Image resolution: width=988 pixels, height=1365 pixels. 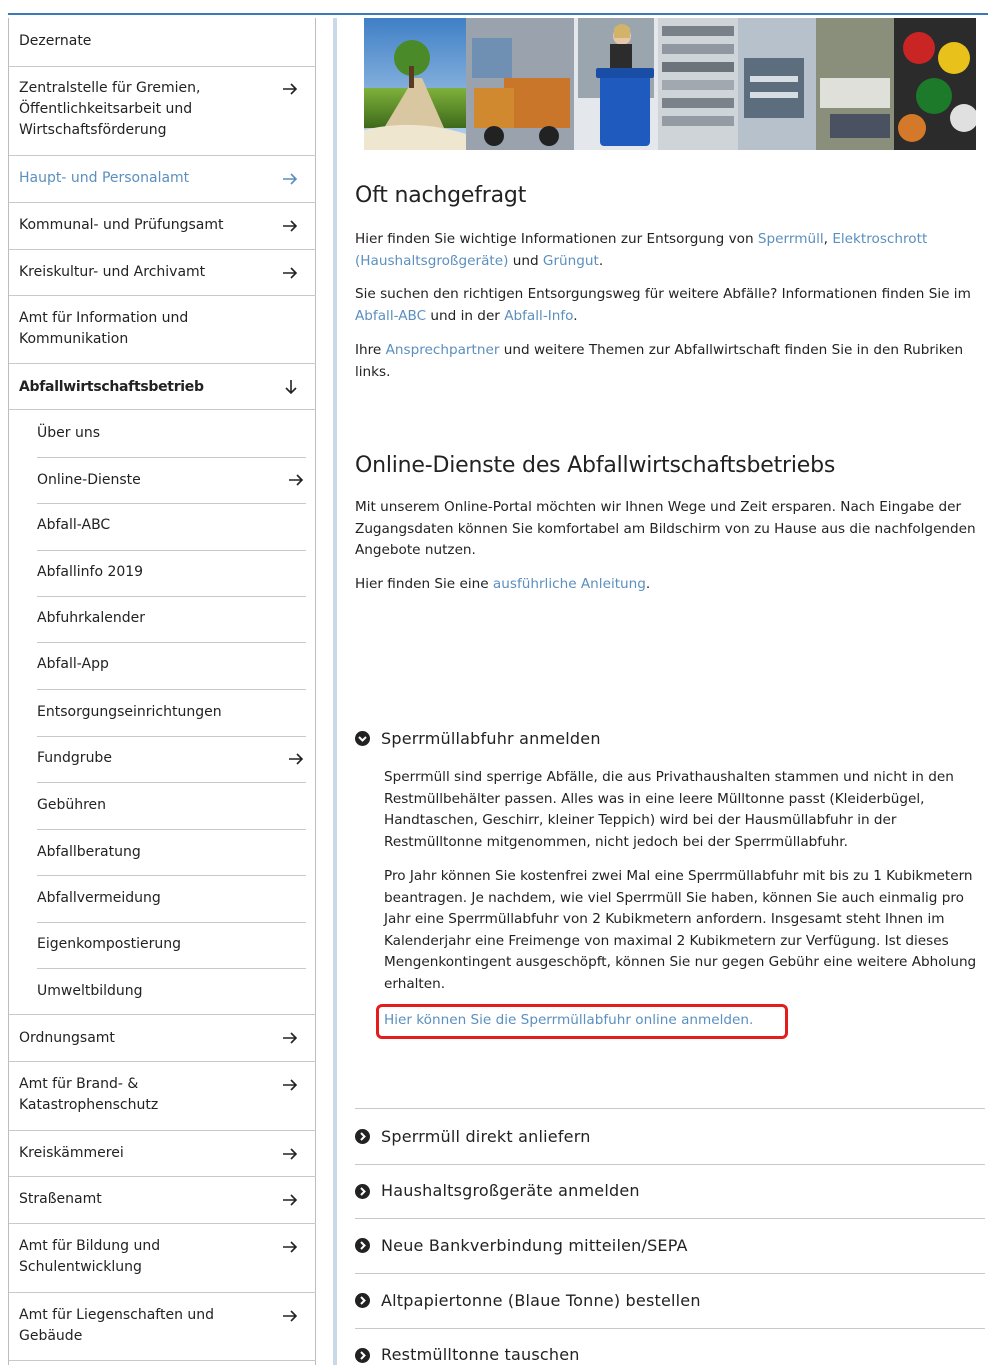 I want to click on sidebar-item-strassenamt: Straßenamt, so click(x=162, y=1200).